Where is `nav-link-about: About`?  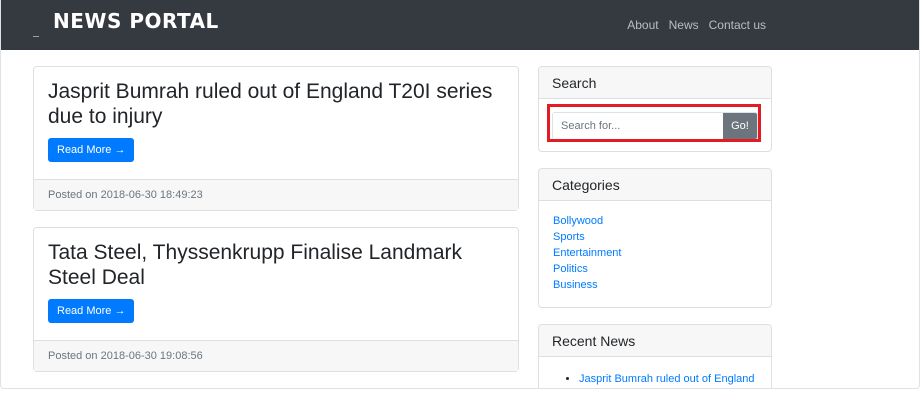
nav-link-about: About is located at coordinates (642, 25).